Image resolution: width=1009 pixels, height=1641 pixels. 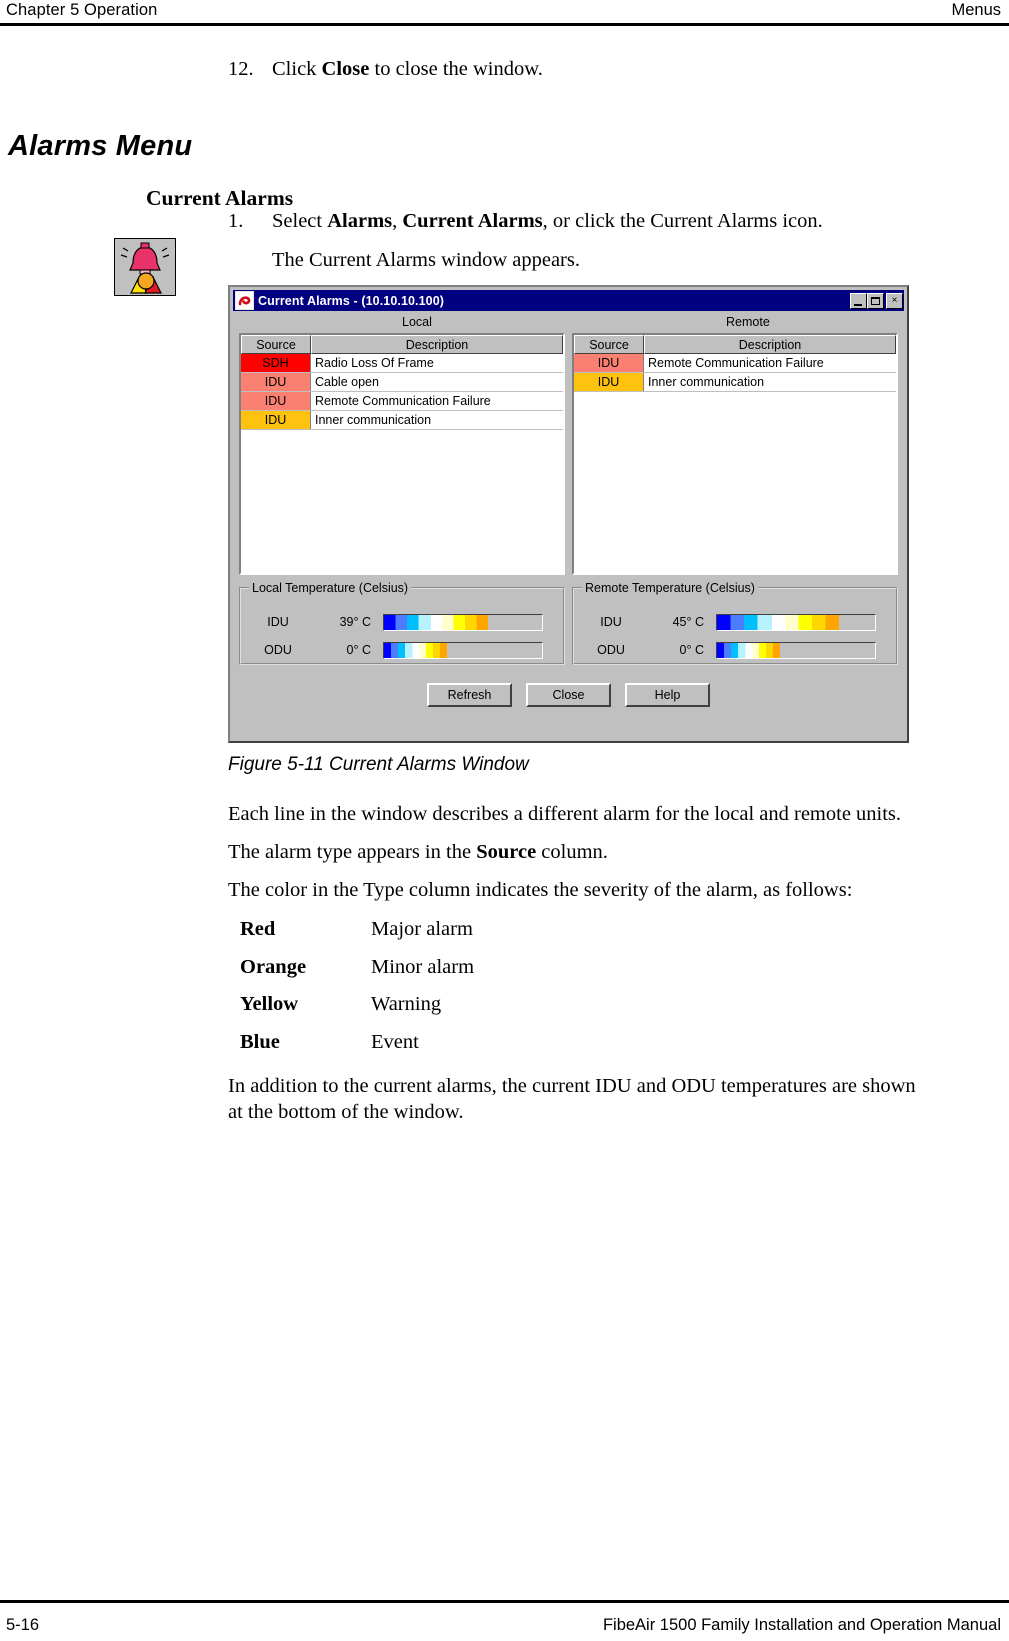 What do you see at coordinates (670, 588) in the screenshot?
I see `remote-temperature-legend: Remote Temperature (Celsius)` at bounding box center [670, 588].